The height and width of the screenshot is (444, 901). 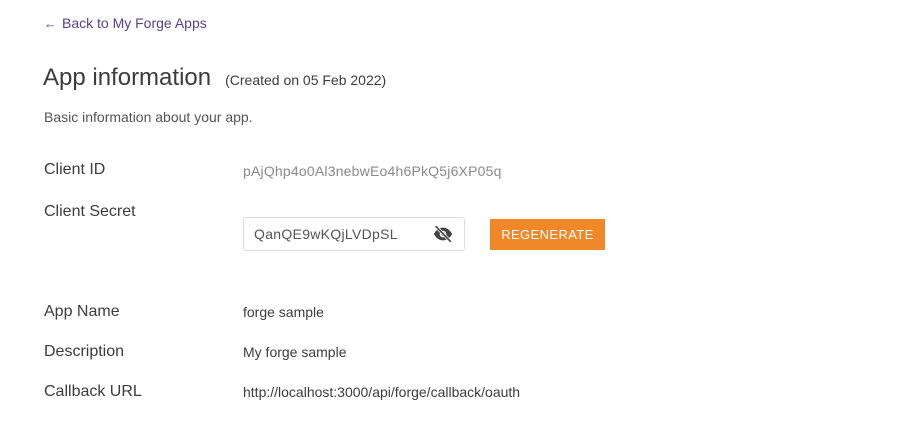 I want to click on created-date: (Created on 05 Feb 2022), so click(x=306, y=80).